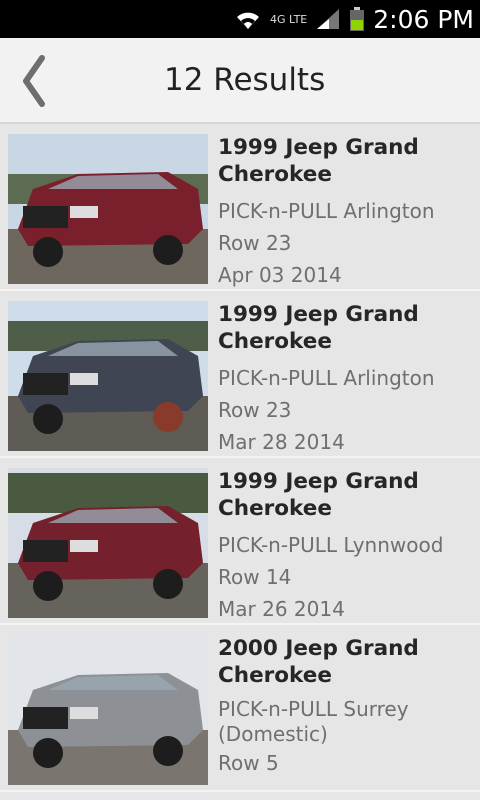  I want to click on result-location: PICK-n-PULL Lynnwood, so click(331, 545).